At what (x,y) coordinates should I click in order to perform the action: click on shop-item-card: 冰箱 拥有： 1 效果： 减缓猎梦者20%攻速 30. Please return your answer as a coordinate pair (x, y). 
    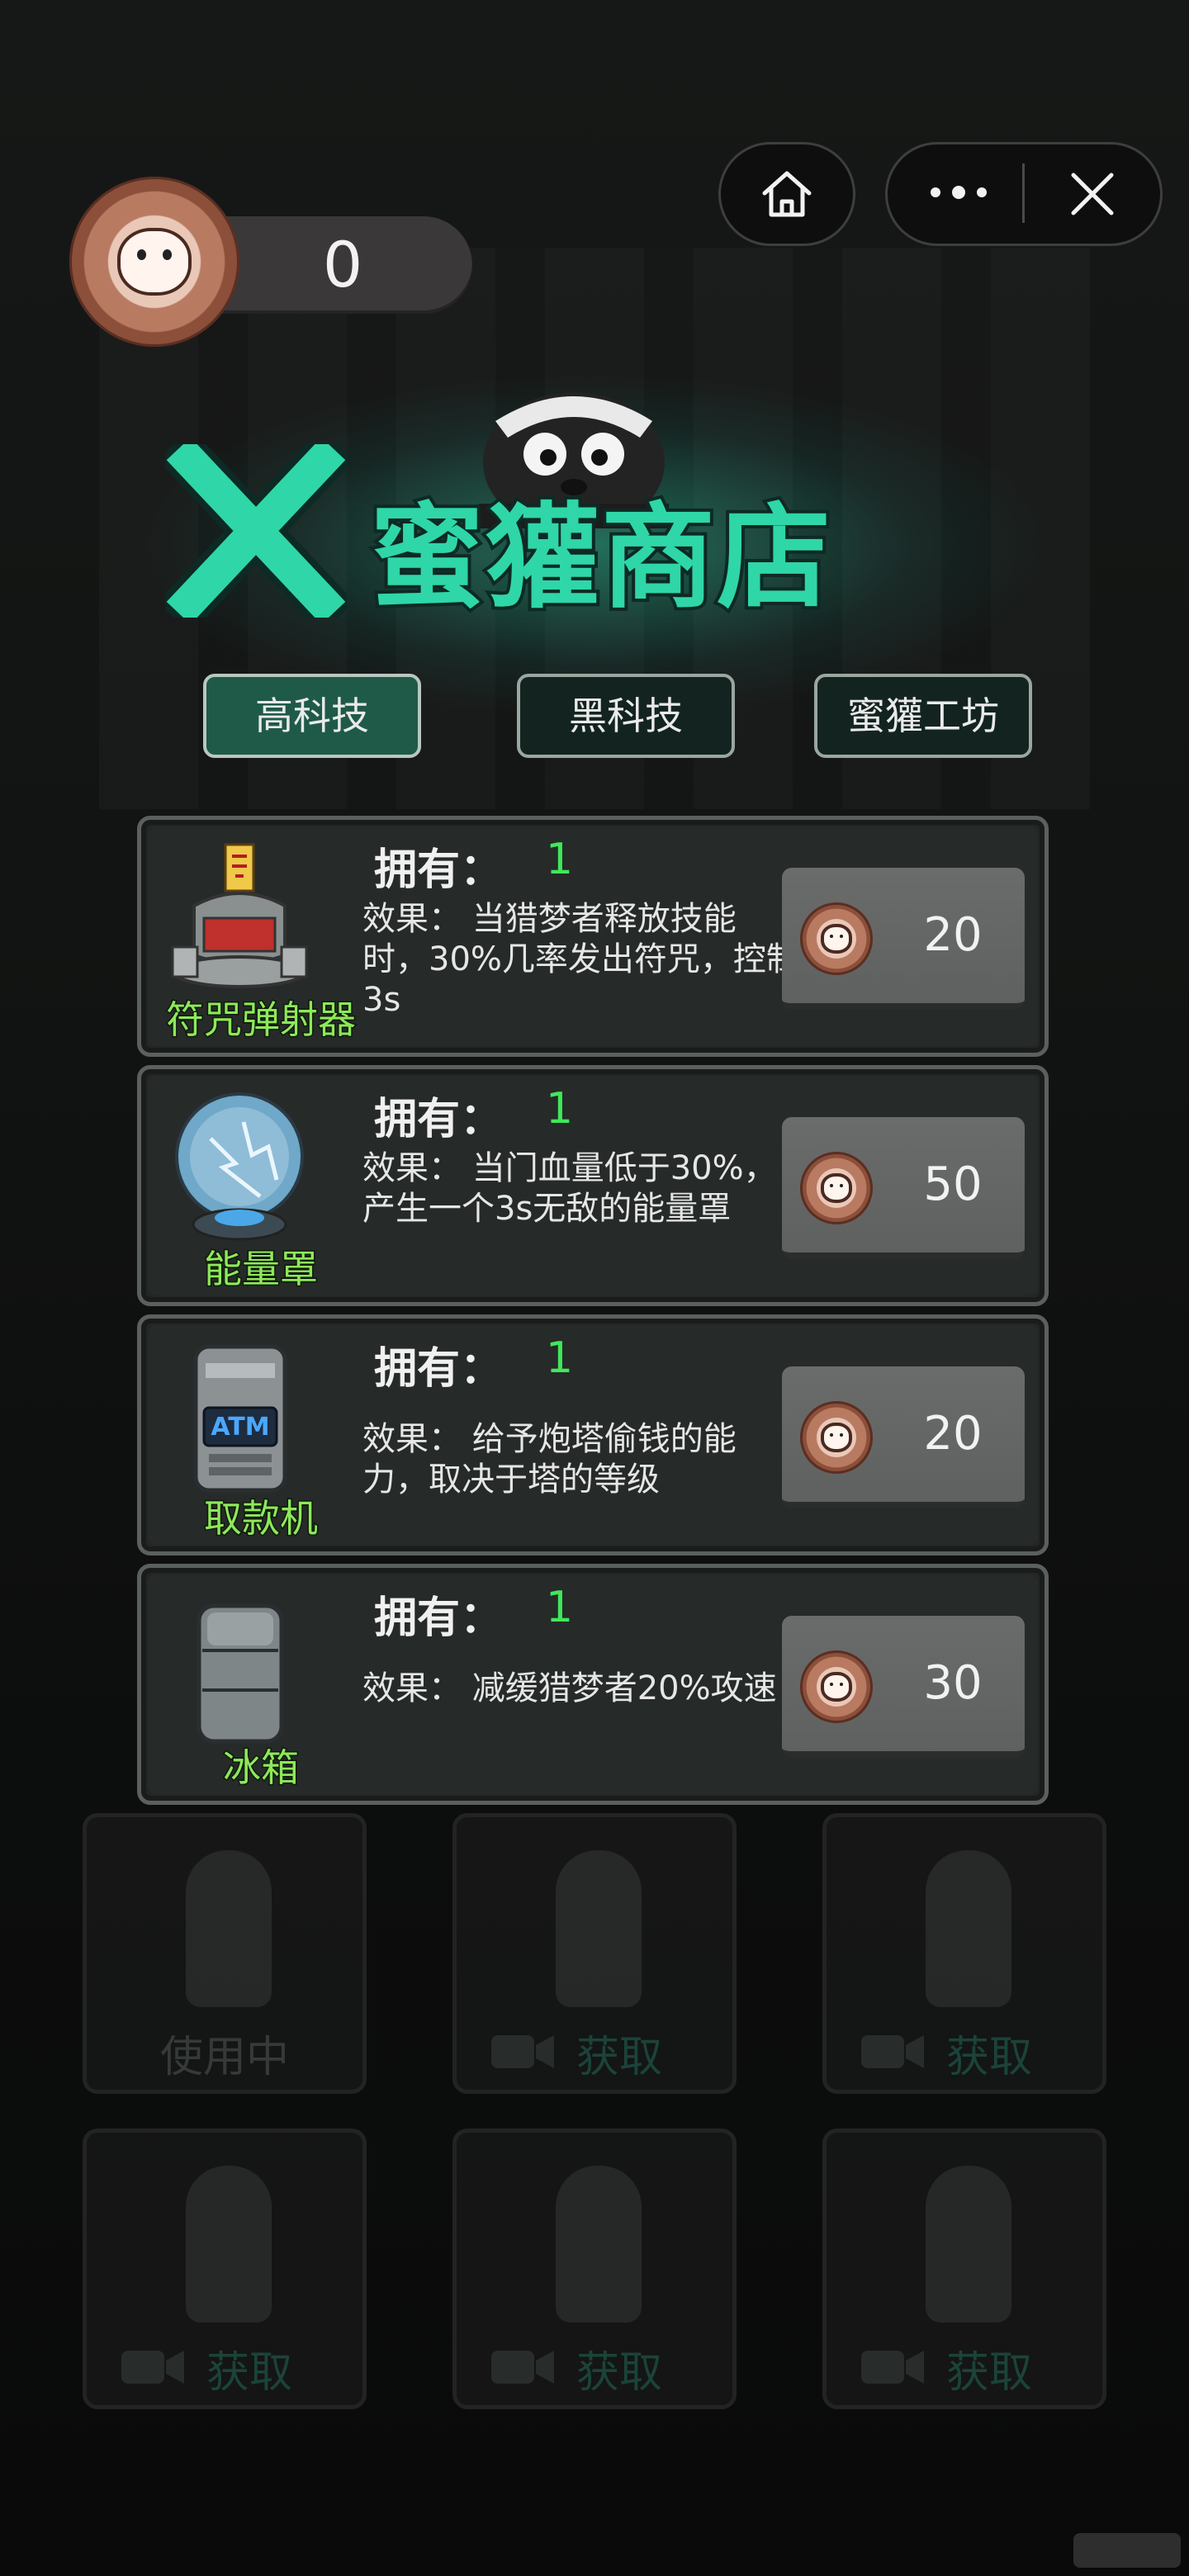
    Looking at the image, I should click on (593, 1684).